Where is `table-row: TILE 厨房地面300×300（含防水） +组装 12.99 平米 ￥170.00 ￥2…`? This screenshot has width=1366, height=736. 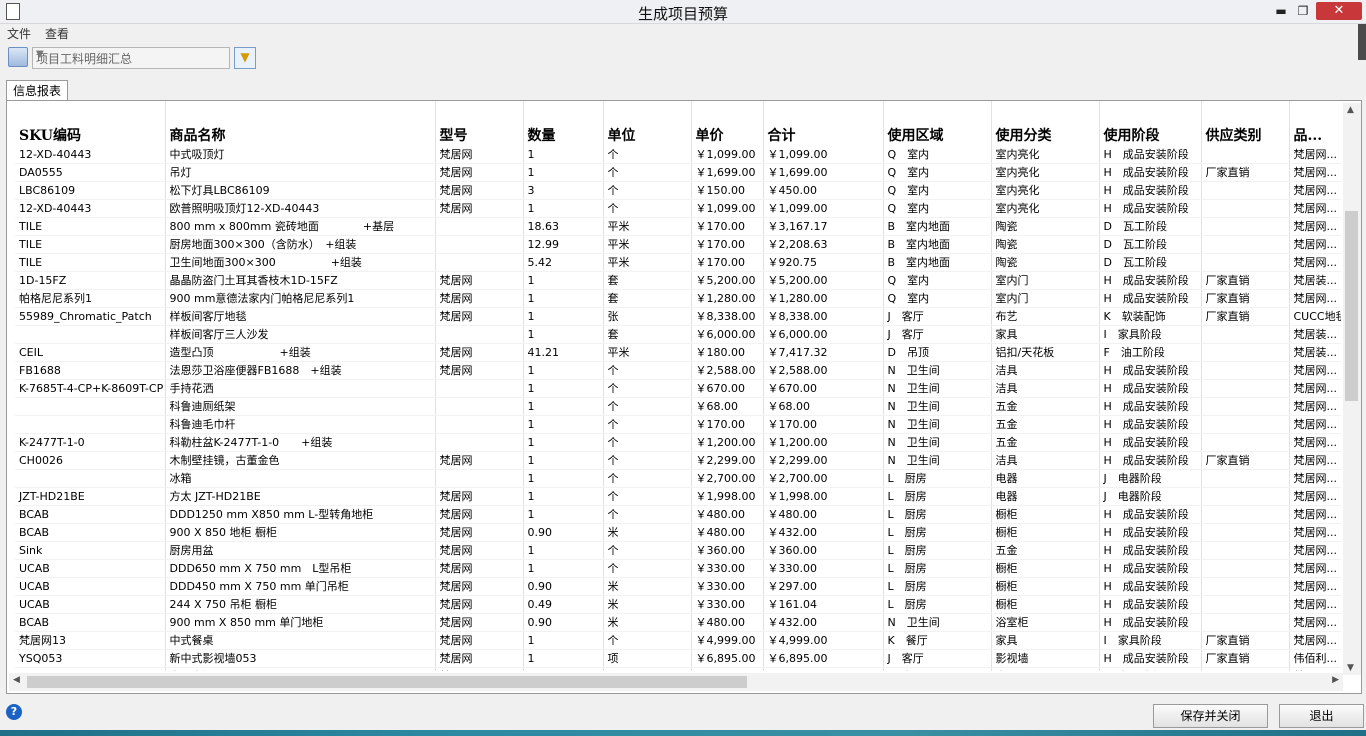 table-row: TILE 厨房地面300×300（含防水） +组装 12.99 平米 ￥170.00 ￥2… is located at coordinates (678, 244).